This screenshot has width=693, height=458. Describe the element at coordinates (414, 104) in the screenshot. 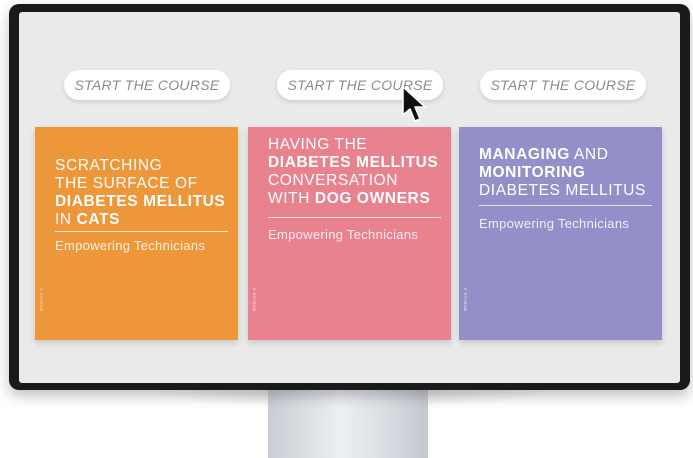

I see `arrow-cursor-icon` at that location.